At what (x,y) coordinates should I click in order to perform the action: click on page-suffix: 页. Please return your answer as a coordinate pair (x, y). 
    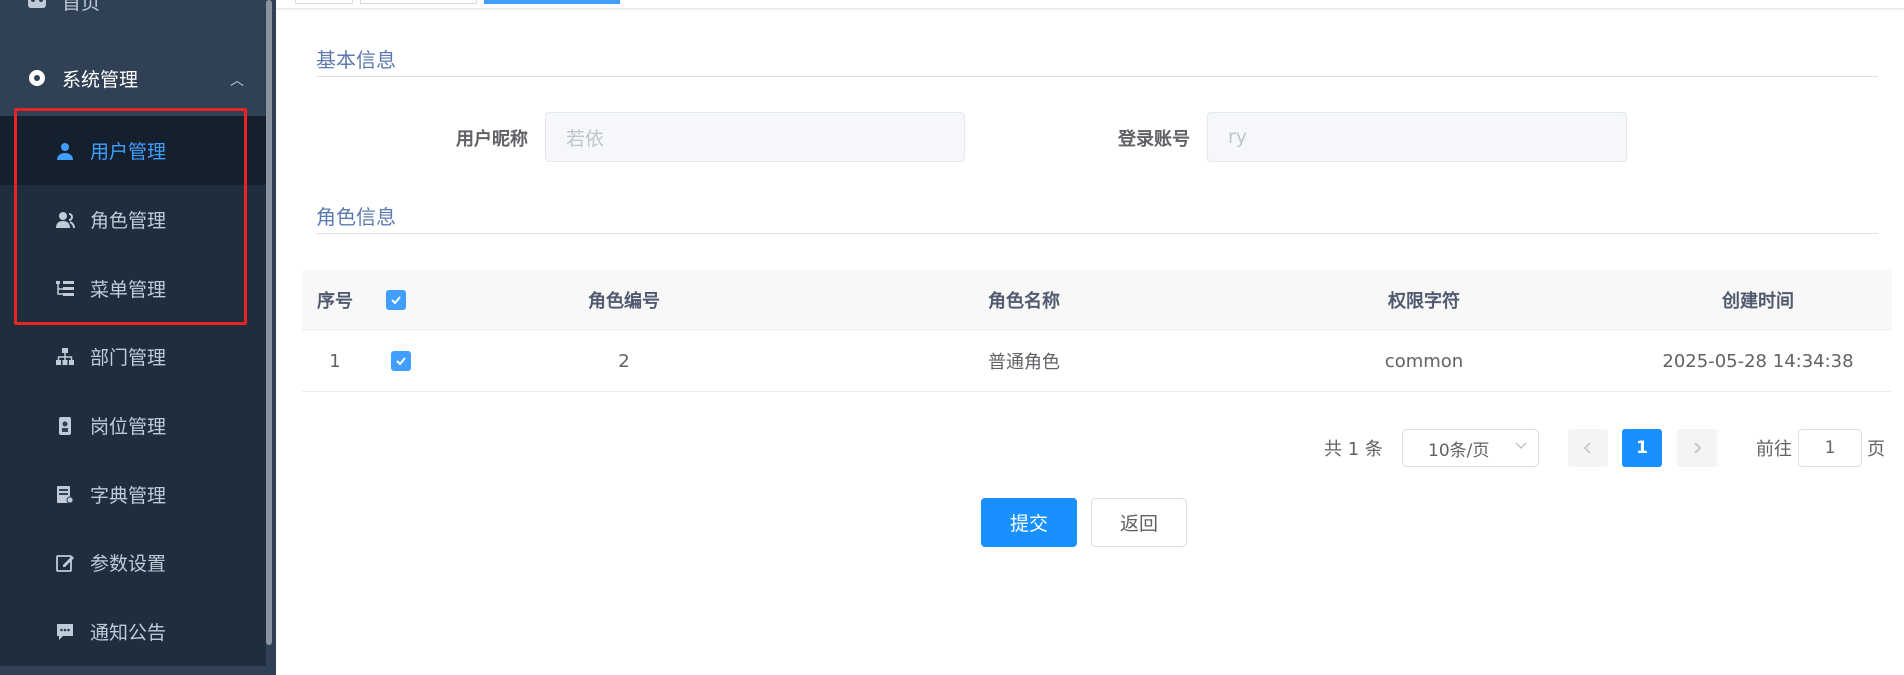
    Looking at the image, I should click on (1876, 449).